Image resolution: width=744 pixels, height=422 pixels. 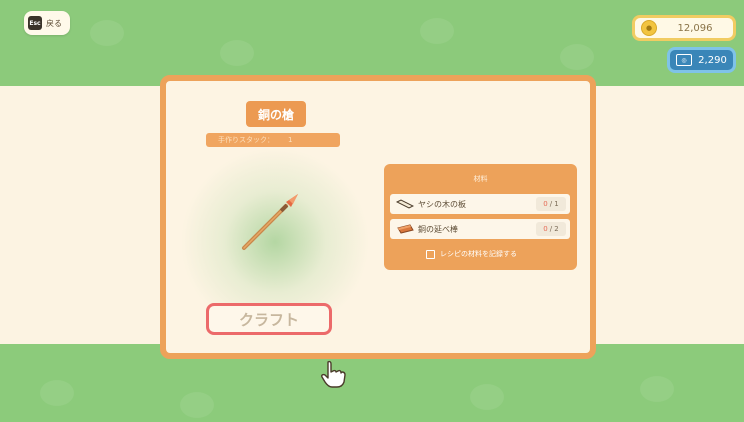 I want to click on materials-box: 材料 ヤシの木の板 0 / 1 銅の延べ棒 0 / 2 レシピの材料を記録する, so click(x=480, y=217).